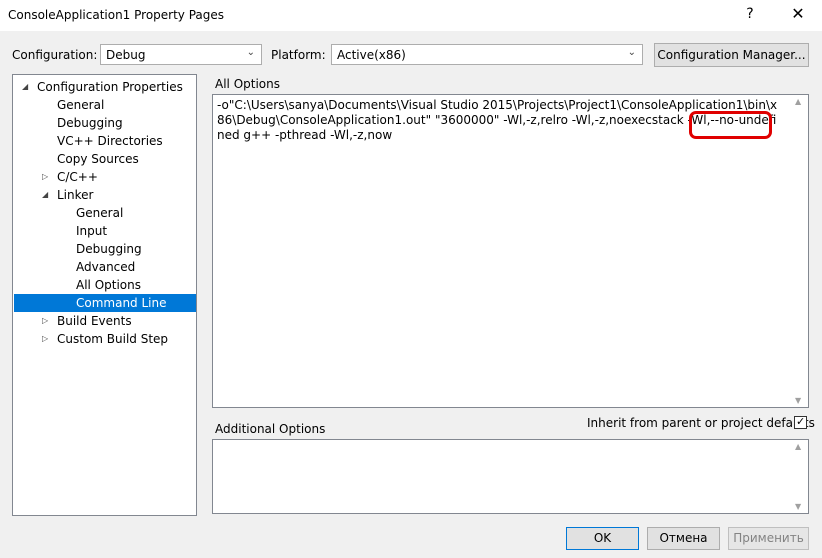 Image resolution: width=822 pixels, height=558 pixels. I want to click on apply-button: Применить, so click(768, 538).